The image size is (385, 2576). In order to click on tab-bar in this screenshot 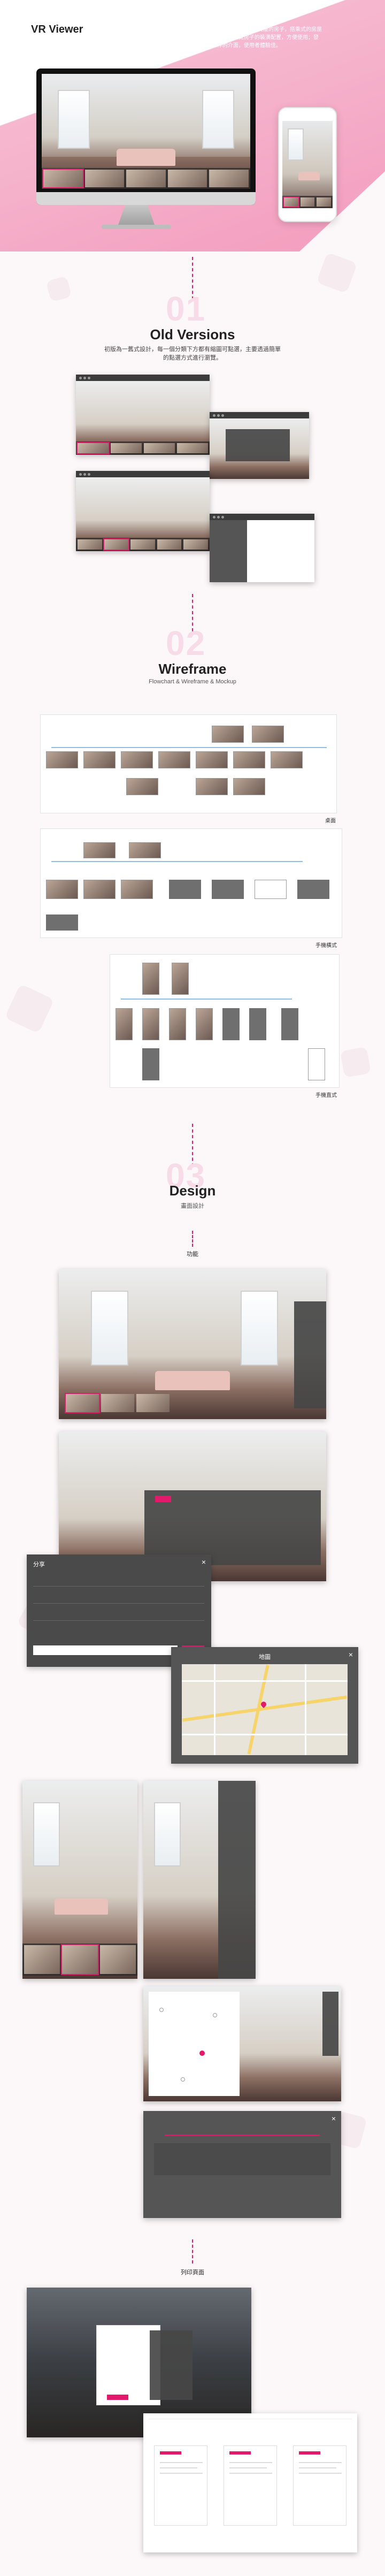, I will do `click(242, 2132)`.